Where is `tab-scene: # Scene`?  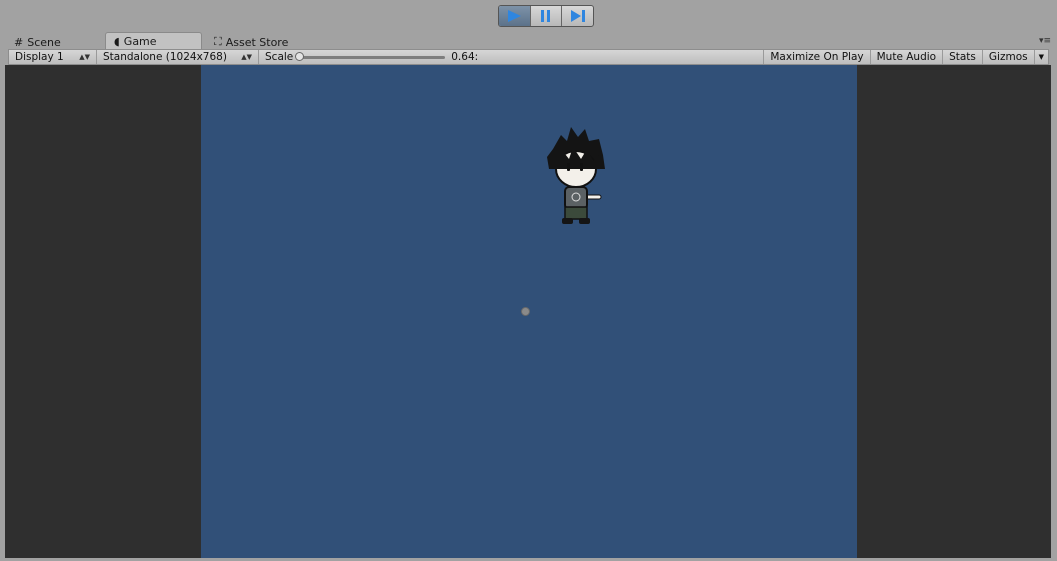 tab-scene: # Scene is located at coordinates (37, 42).